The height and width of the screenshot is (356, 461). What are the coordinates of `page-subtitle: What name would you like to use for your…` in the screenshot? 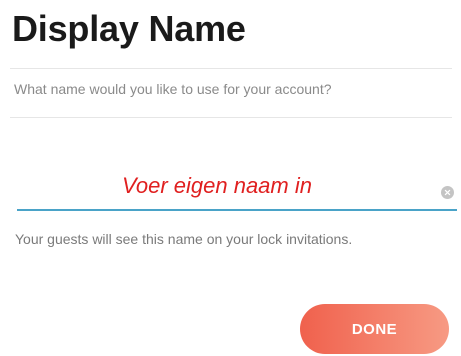 It's located at (173, 89).